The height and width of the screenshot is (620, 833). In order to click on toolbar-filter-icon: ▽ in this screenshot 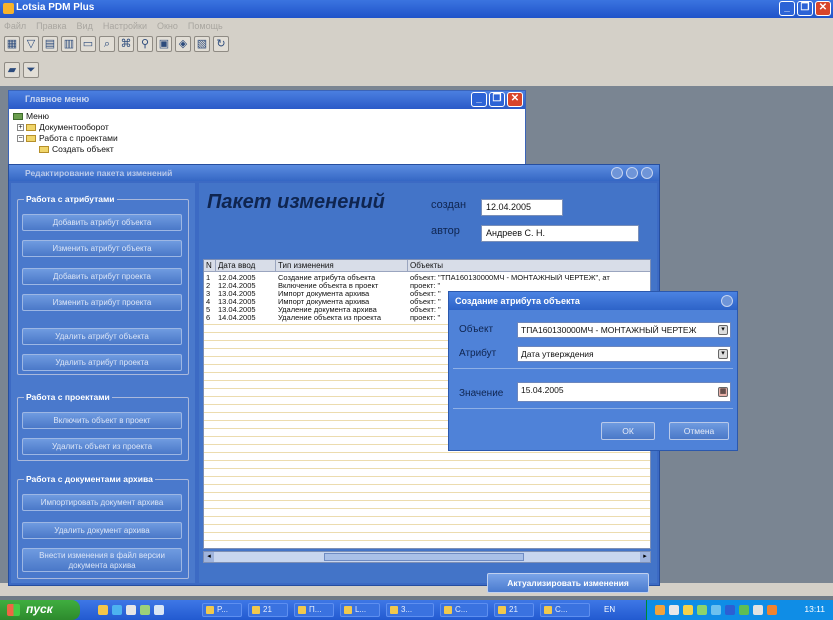, I will do `click(31, 44)`.